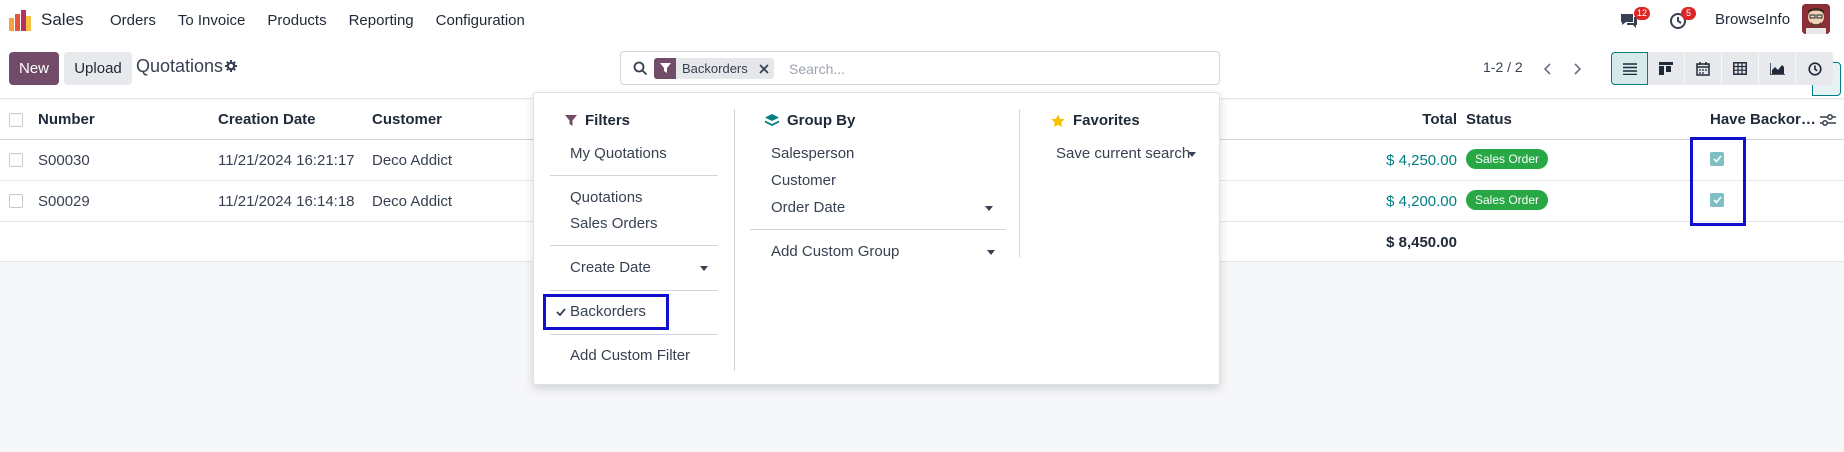 This screenshot has height=452, width=1844. I want to click on upload-button: Upload, so click(98, 68).